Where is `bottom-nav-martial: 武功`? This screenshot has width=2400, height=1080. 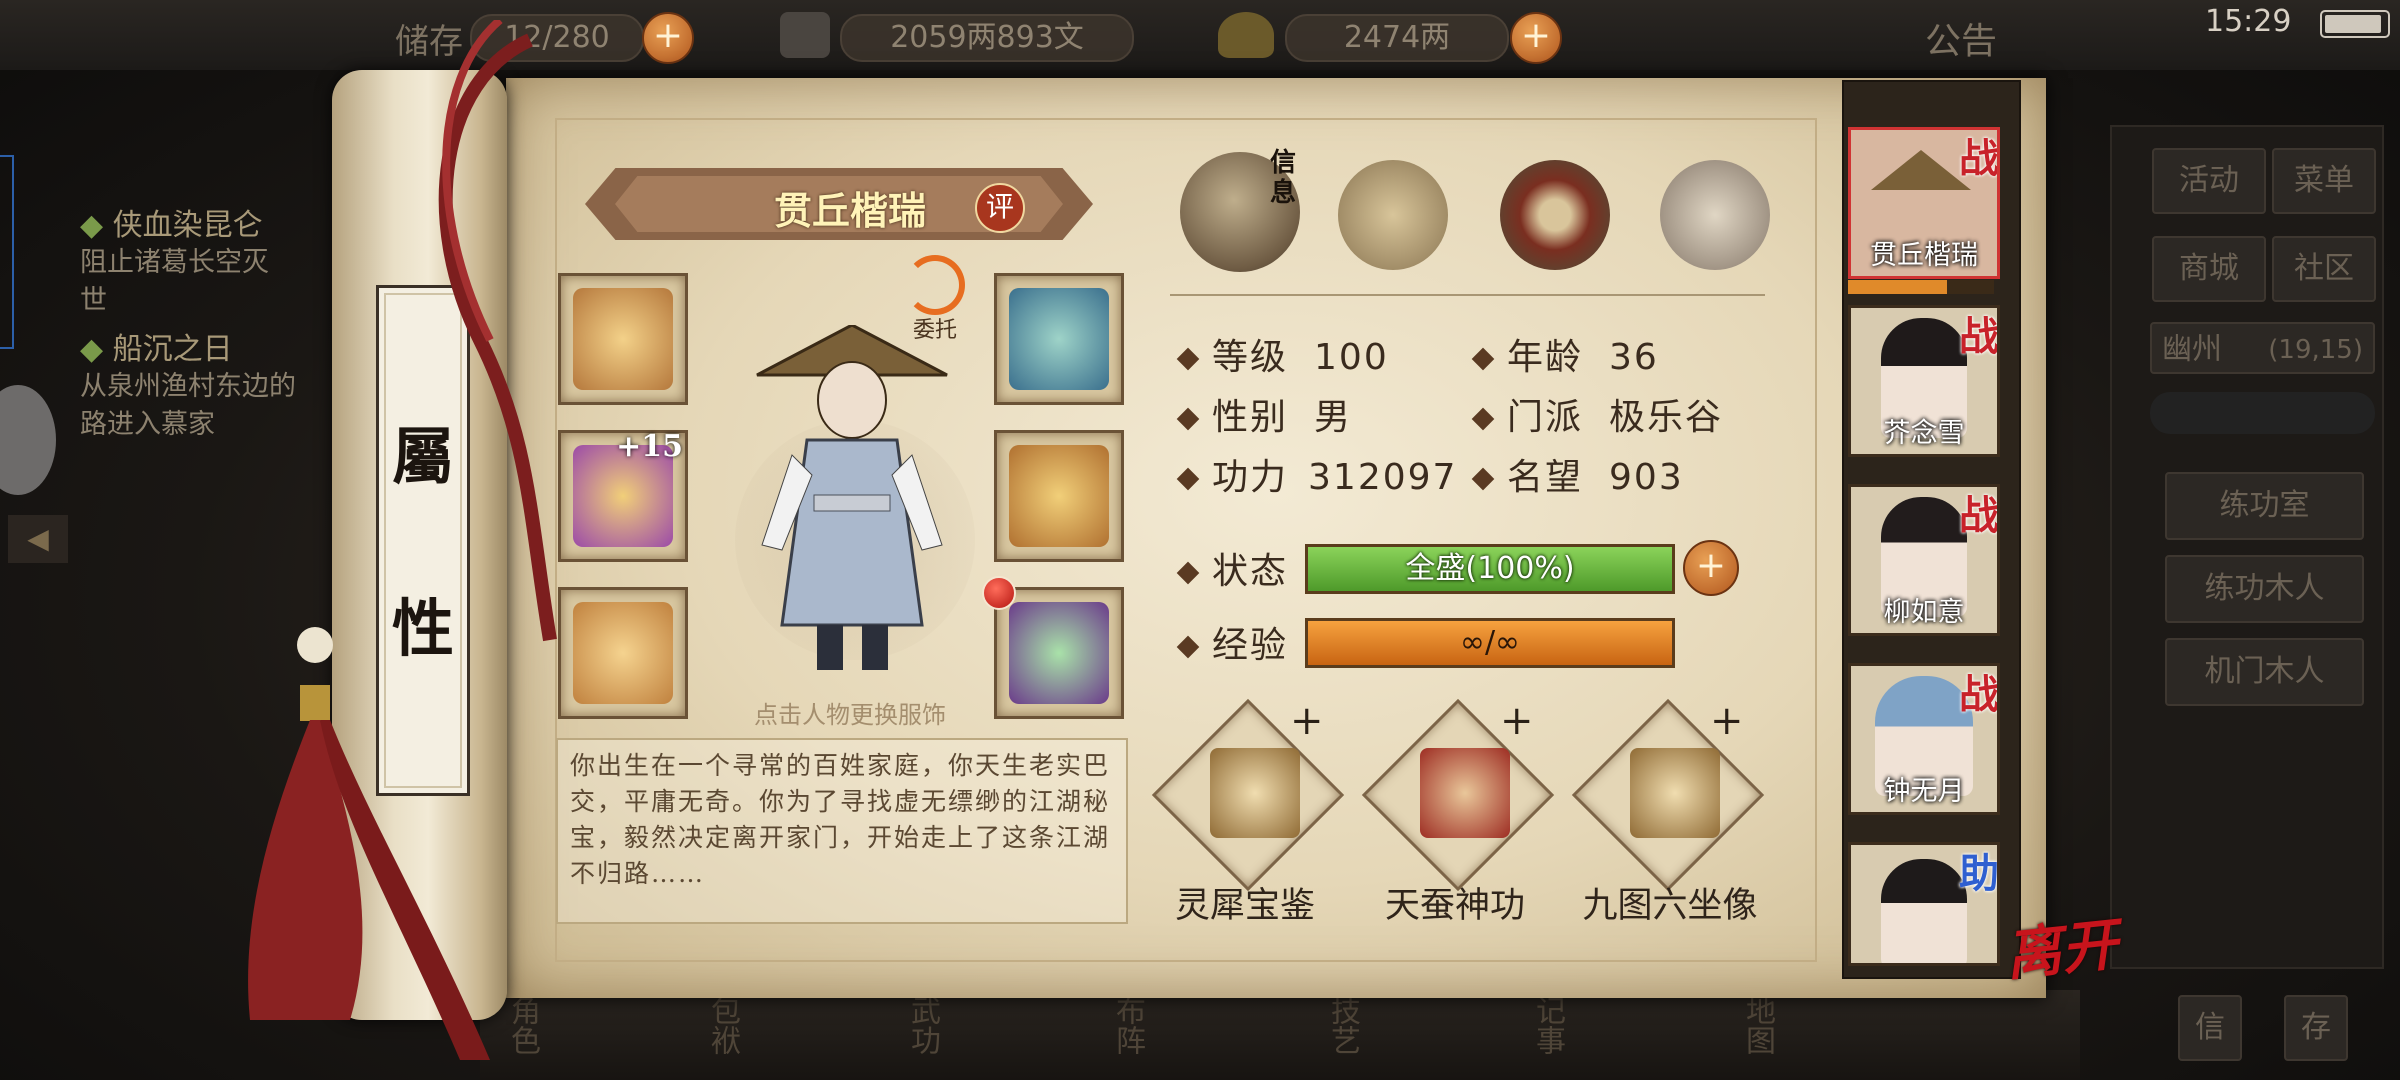 bottom-nav-martial: 武功 is located at coordinates (922, 1027).